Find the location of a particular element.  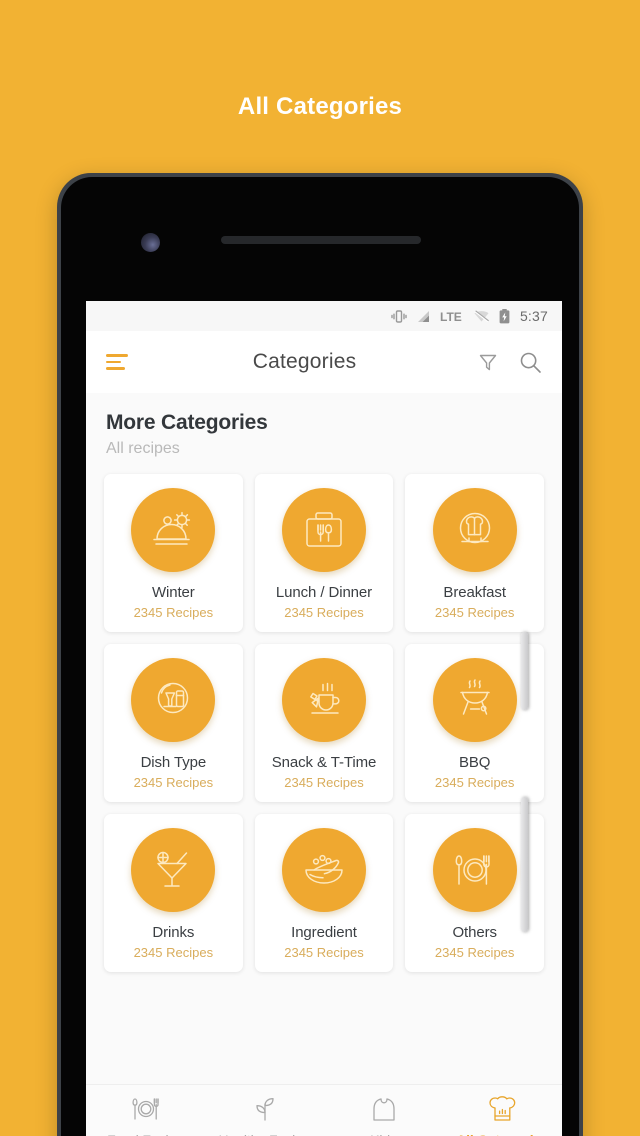

nav-item-healthy-fusion: Healthy Fusion is located at coordinates (264, 1116).